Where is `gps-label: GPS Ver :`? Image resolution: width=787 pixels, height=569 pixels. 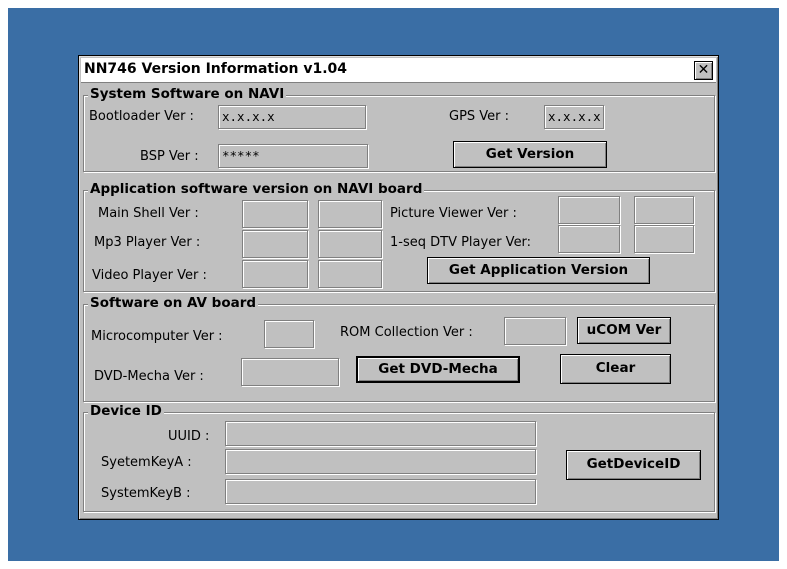
gps-label: GPS Ver : is located at coordinates (479, 116).